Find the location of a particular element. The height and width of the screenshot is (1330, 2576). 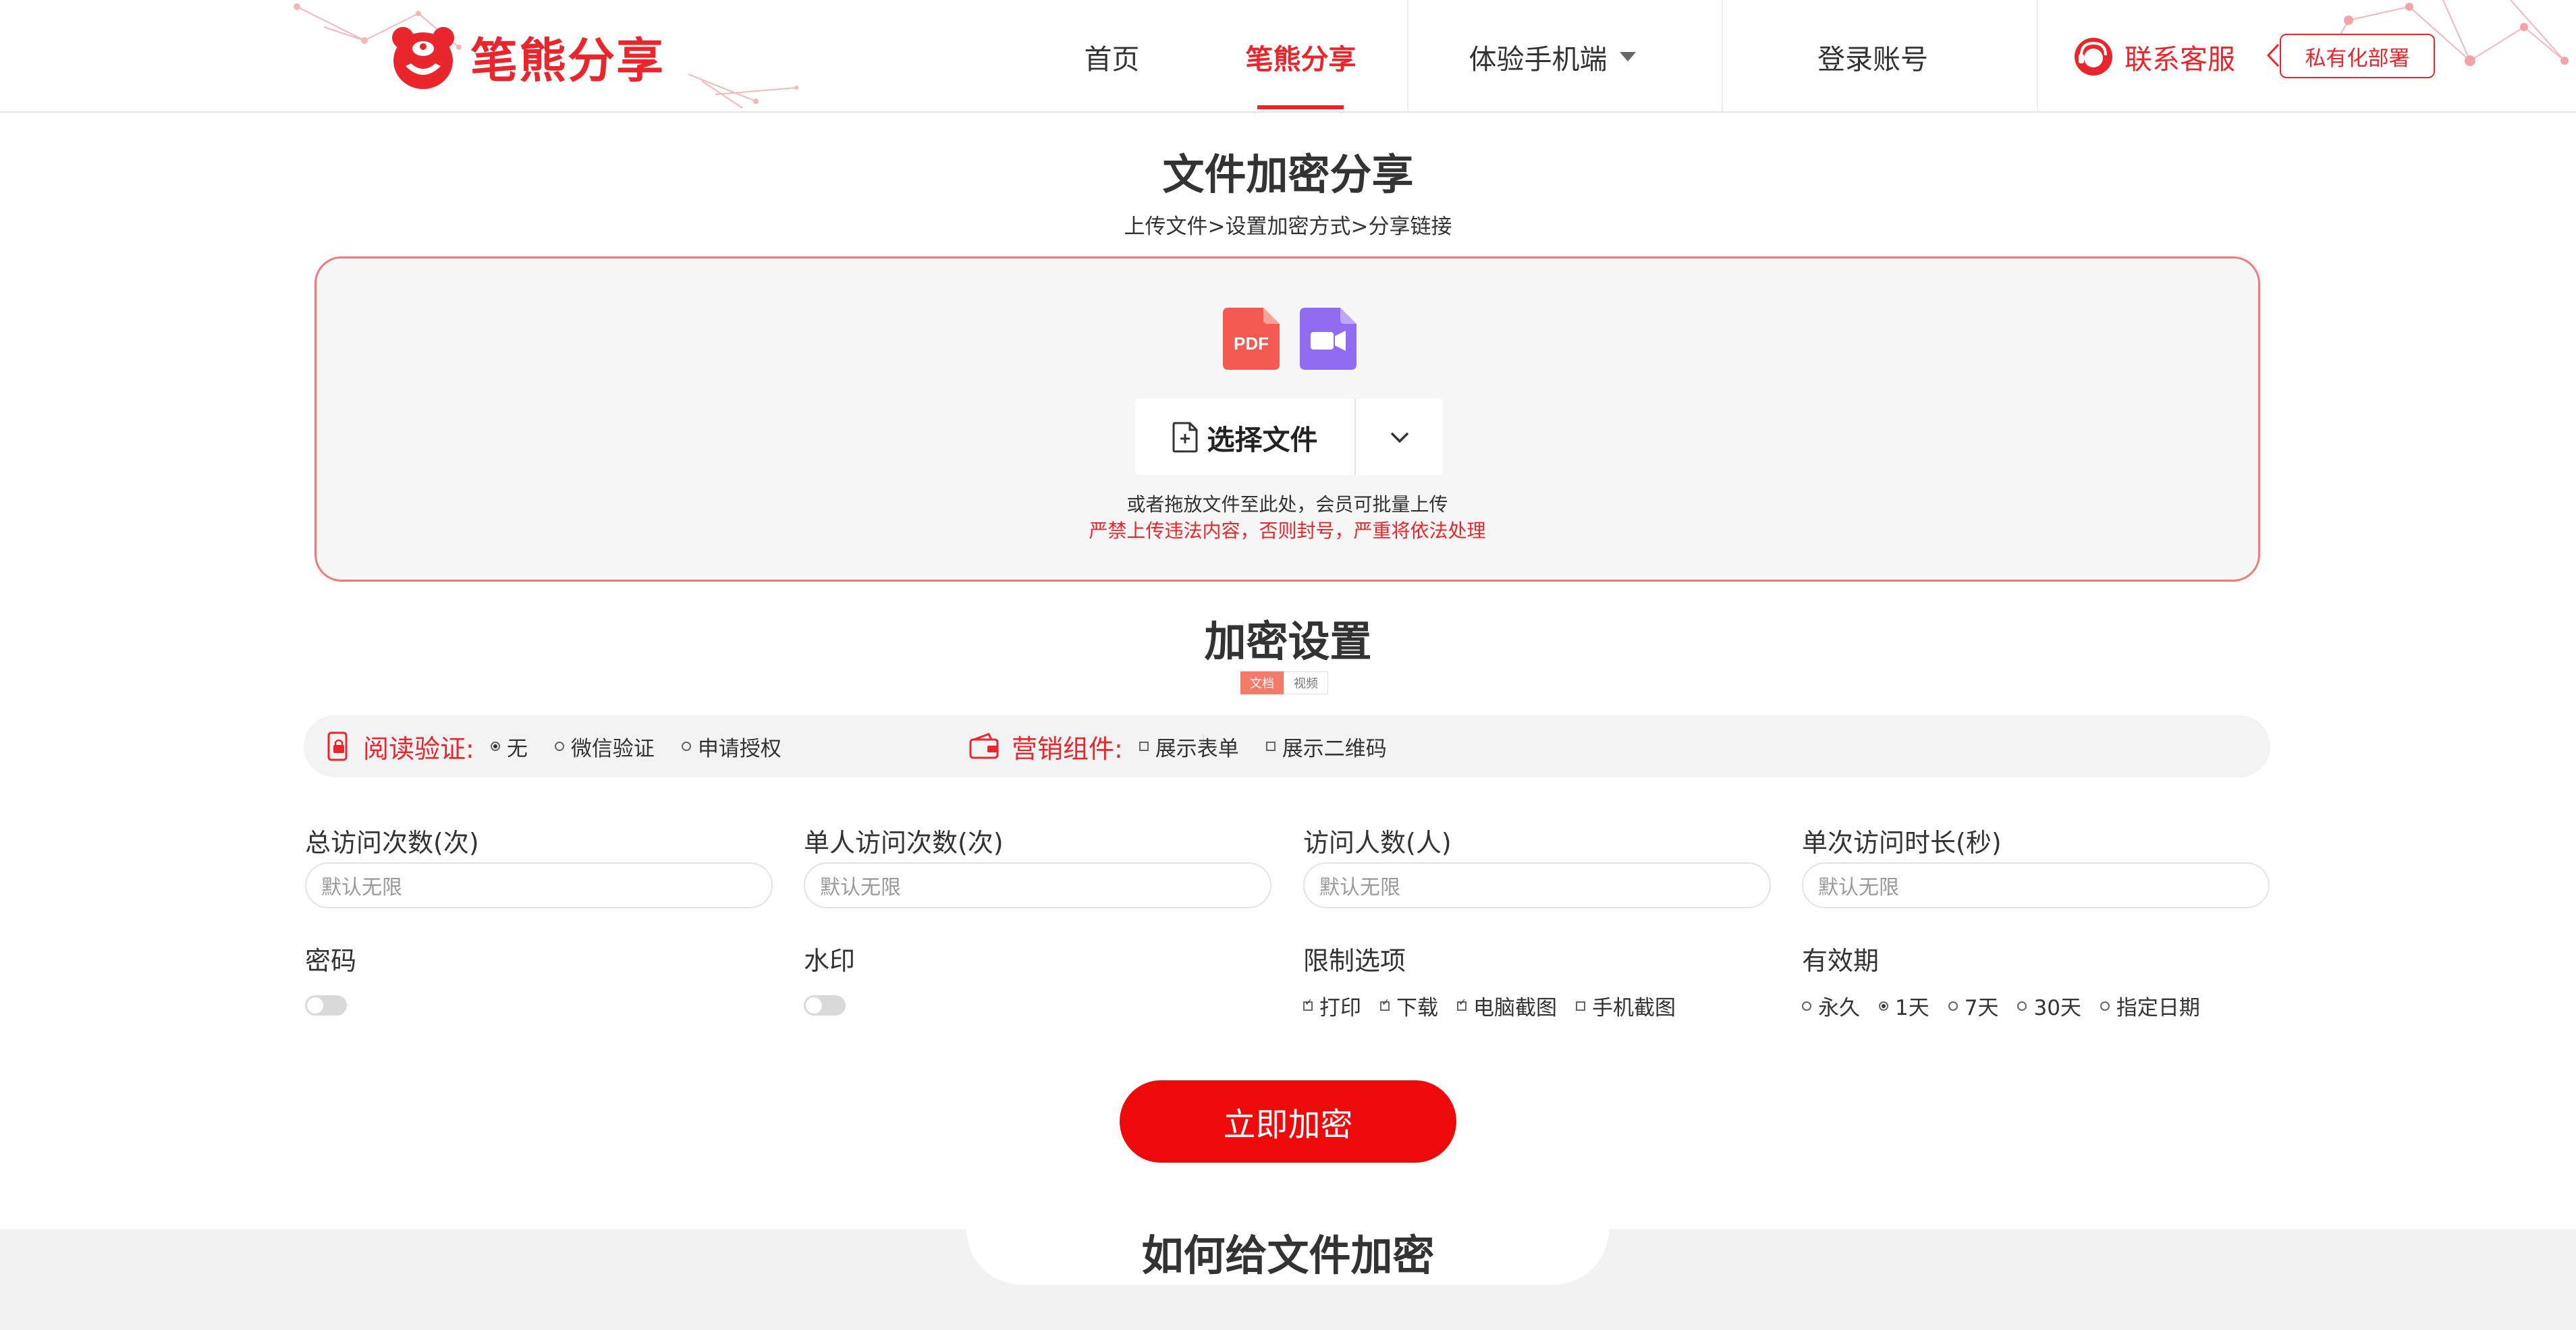

validity-custom-date-option: 指定日期 is located at coordinates (2150, 1006).